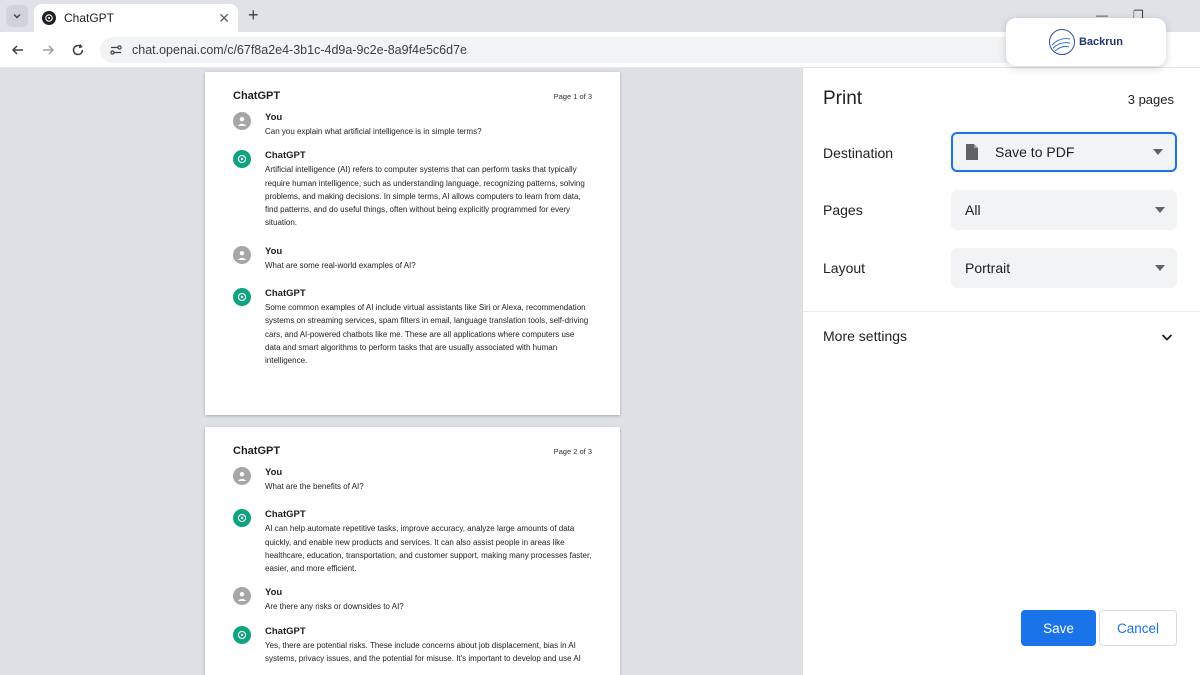  Describe the element at coordinates (1061, 42) in the screenshot. I see `backrun-logo-icon` at that location.